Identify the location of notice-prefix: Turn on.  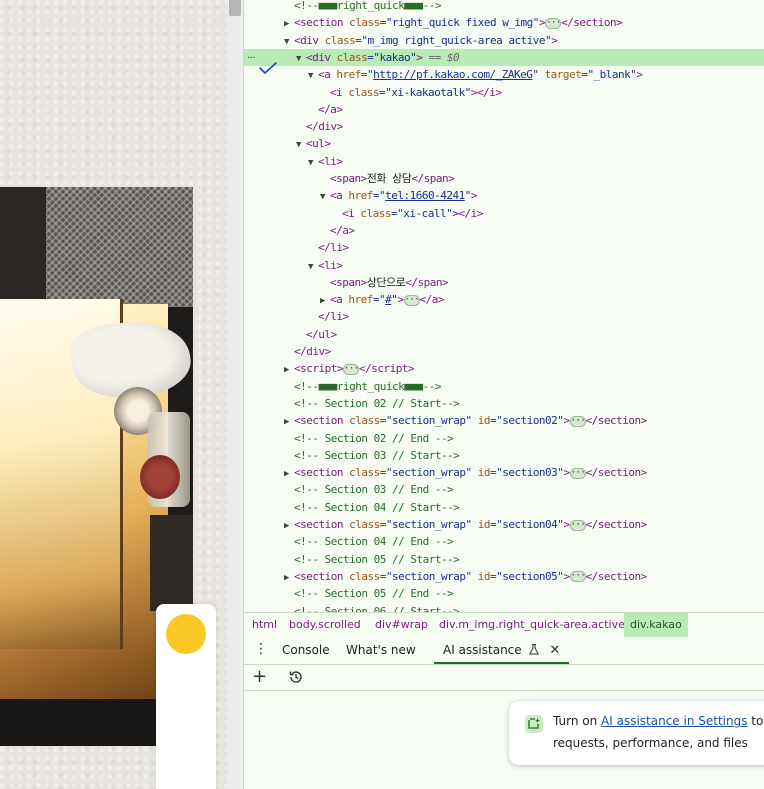
(577, 721).